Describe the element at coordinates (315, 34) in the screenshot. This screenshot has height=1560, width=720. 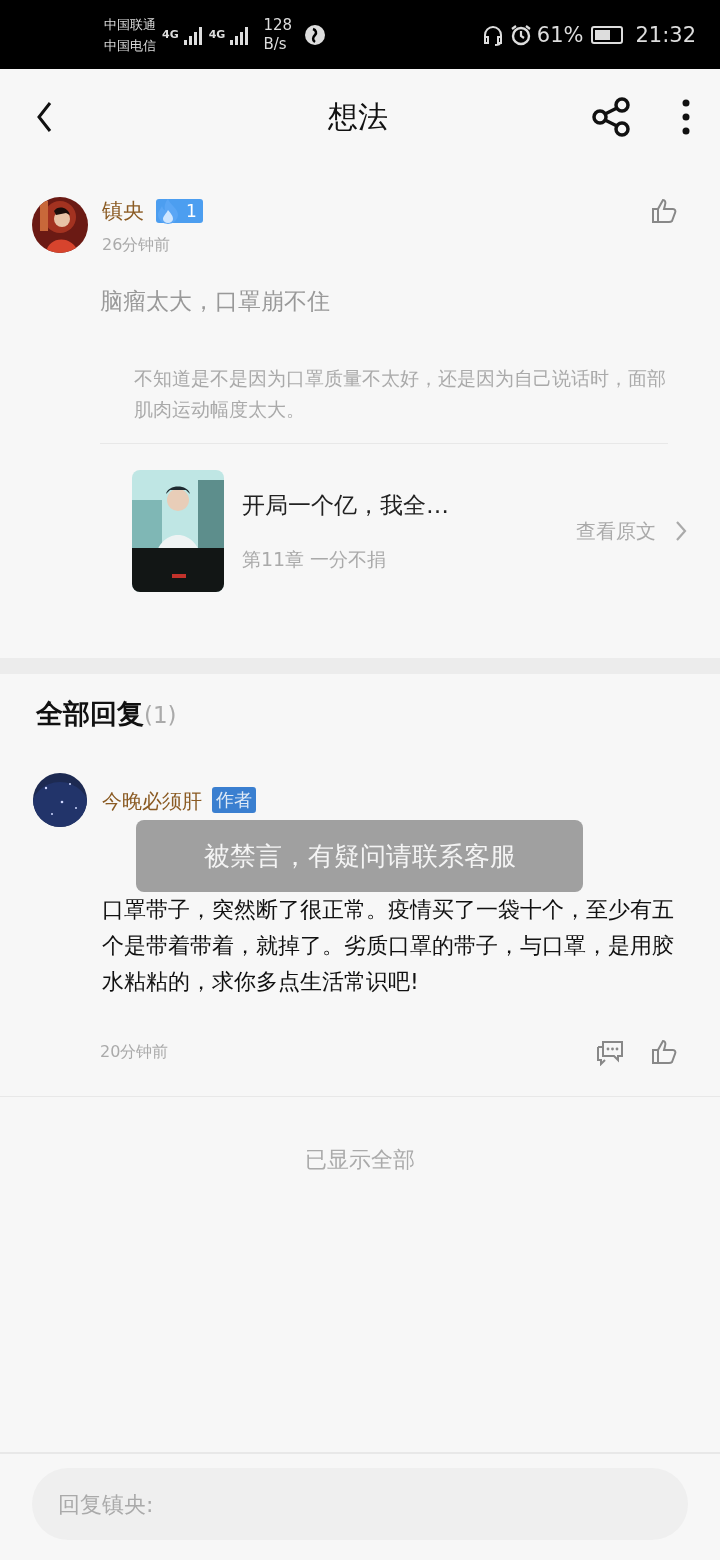
I see `globe-icon` at that location.